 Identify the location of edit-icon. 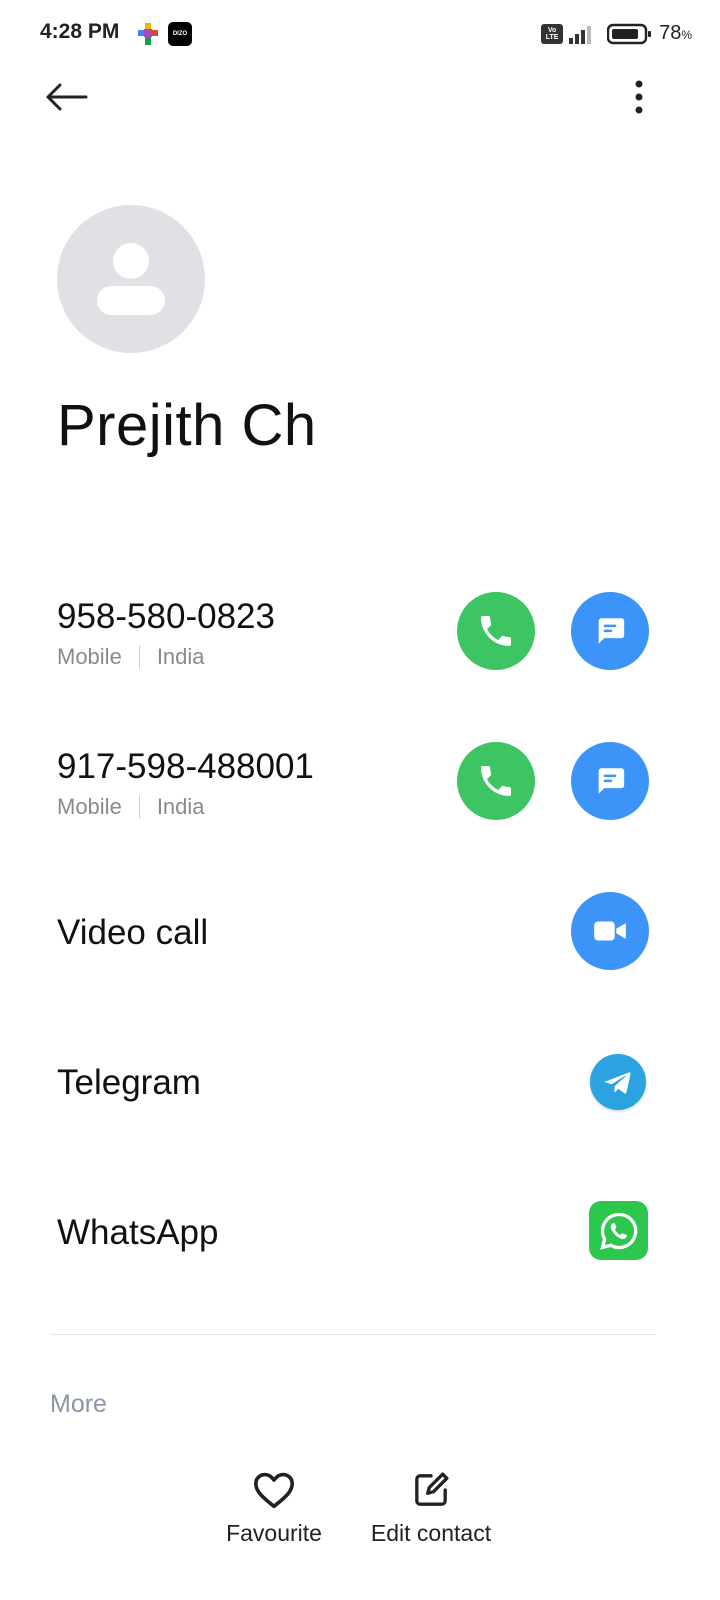
(432, 1489).